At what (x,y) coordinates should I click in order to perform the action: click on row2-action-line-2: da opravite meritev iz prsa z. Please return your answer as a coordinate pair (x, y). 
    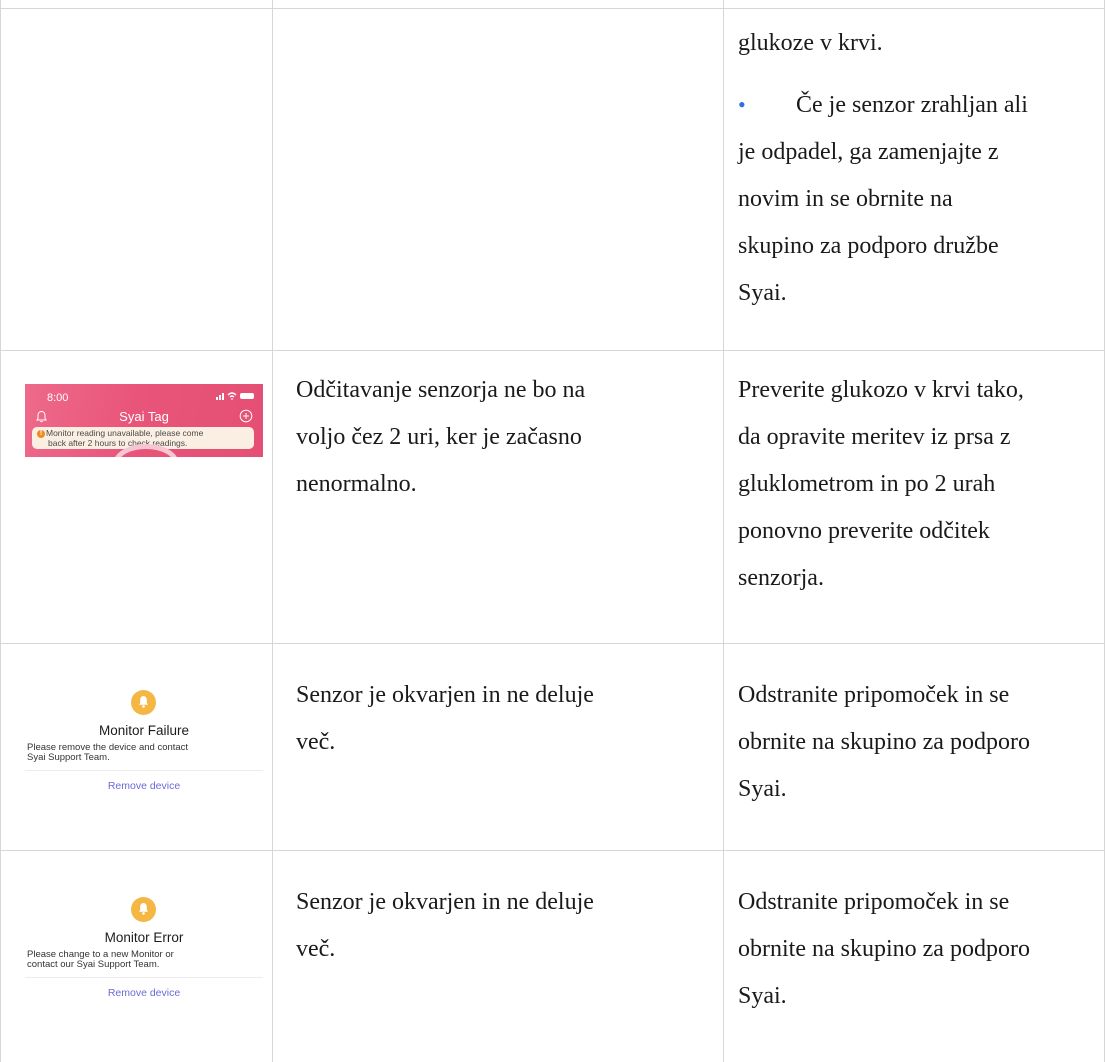
    Looking at the image, I should click on (874, 437).